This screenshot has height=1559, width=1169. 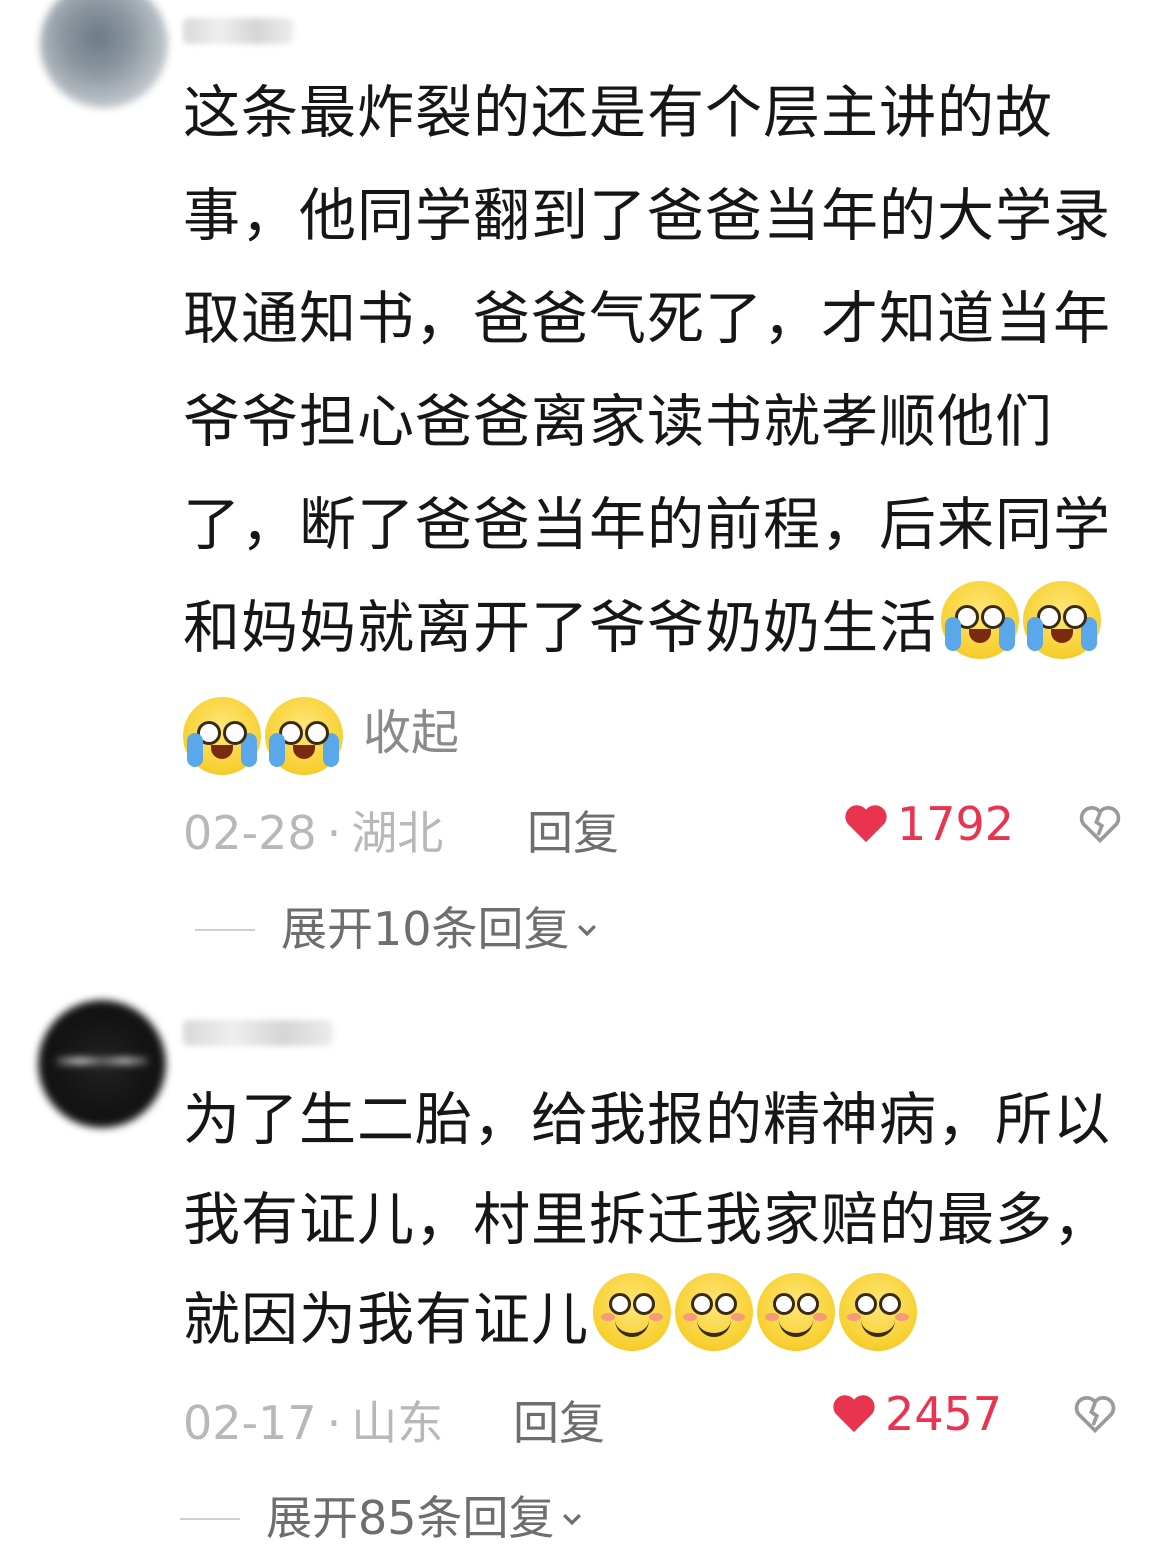 I want to click on like-count: 1792, so click(x=956, y=824).